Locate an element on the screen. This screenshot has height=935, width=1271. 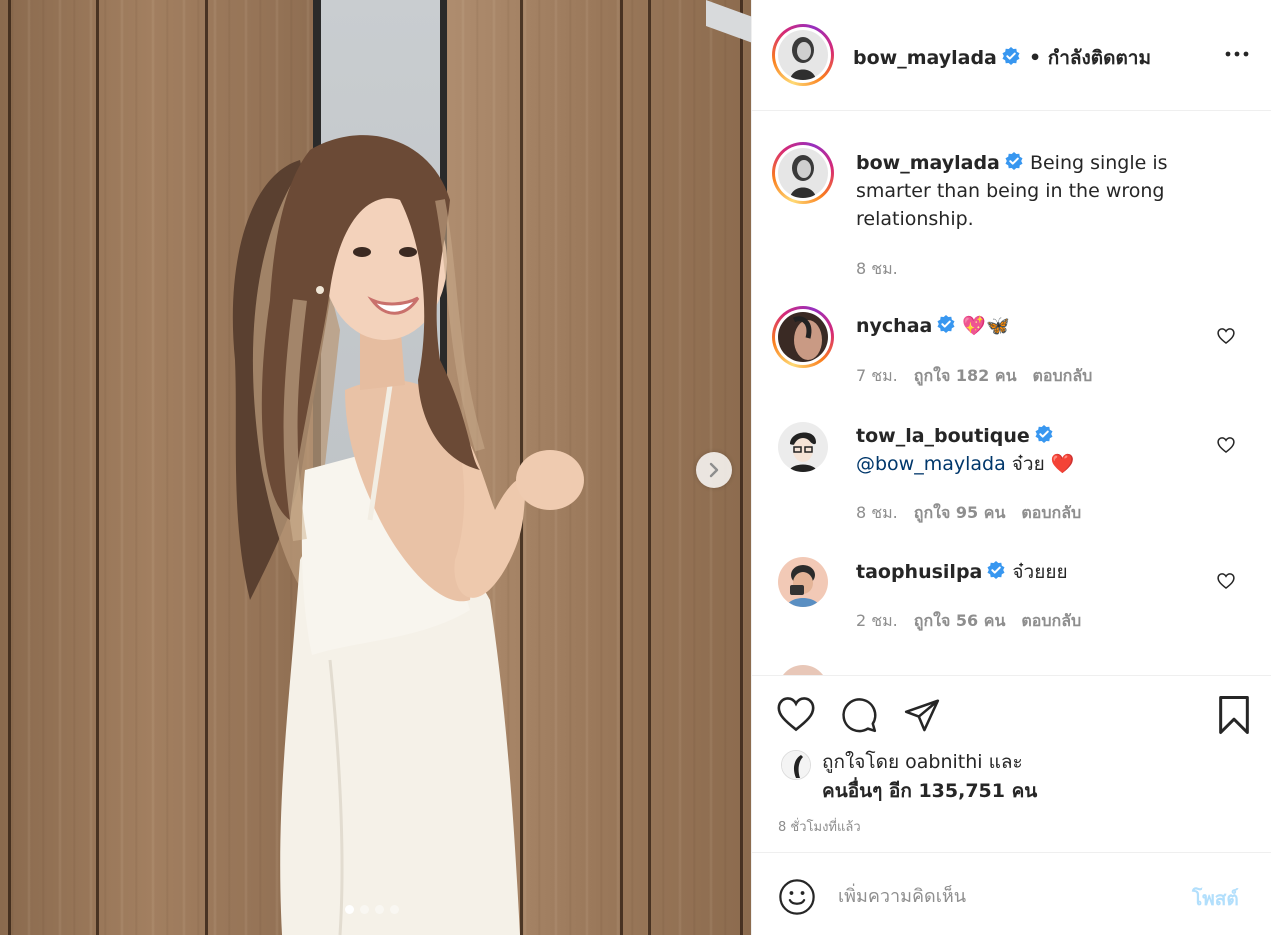
comment-item: taophusilpa จ๋วยยย is located at coordinates (962, 572).